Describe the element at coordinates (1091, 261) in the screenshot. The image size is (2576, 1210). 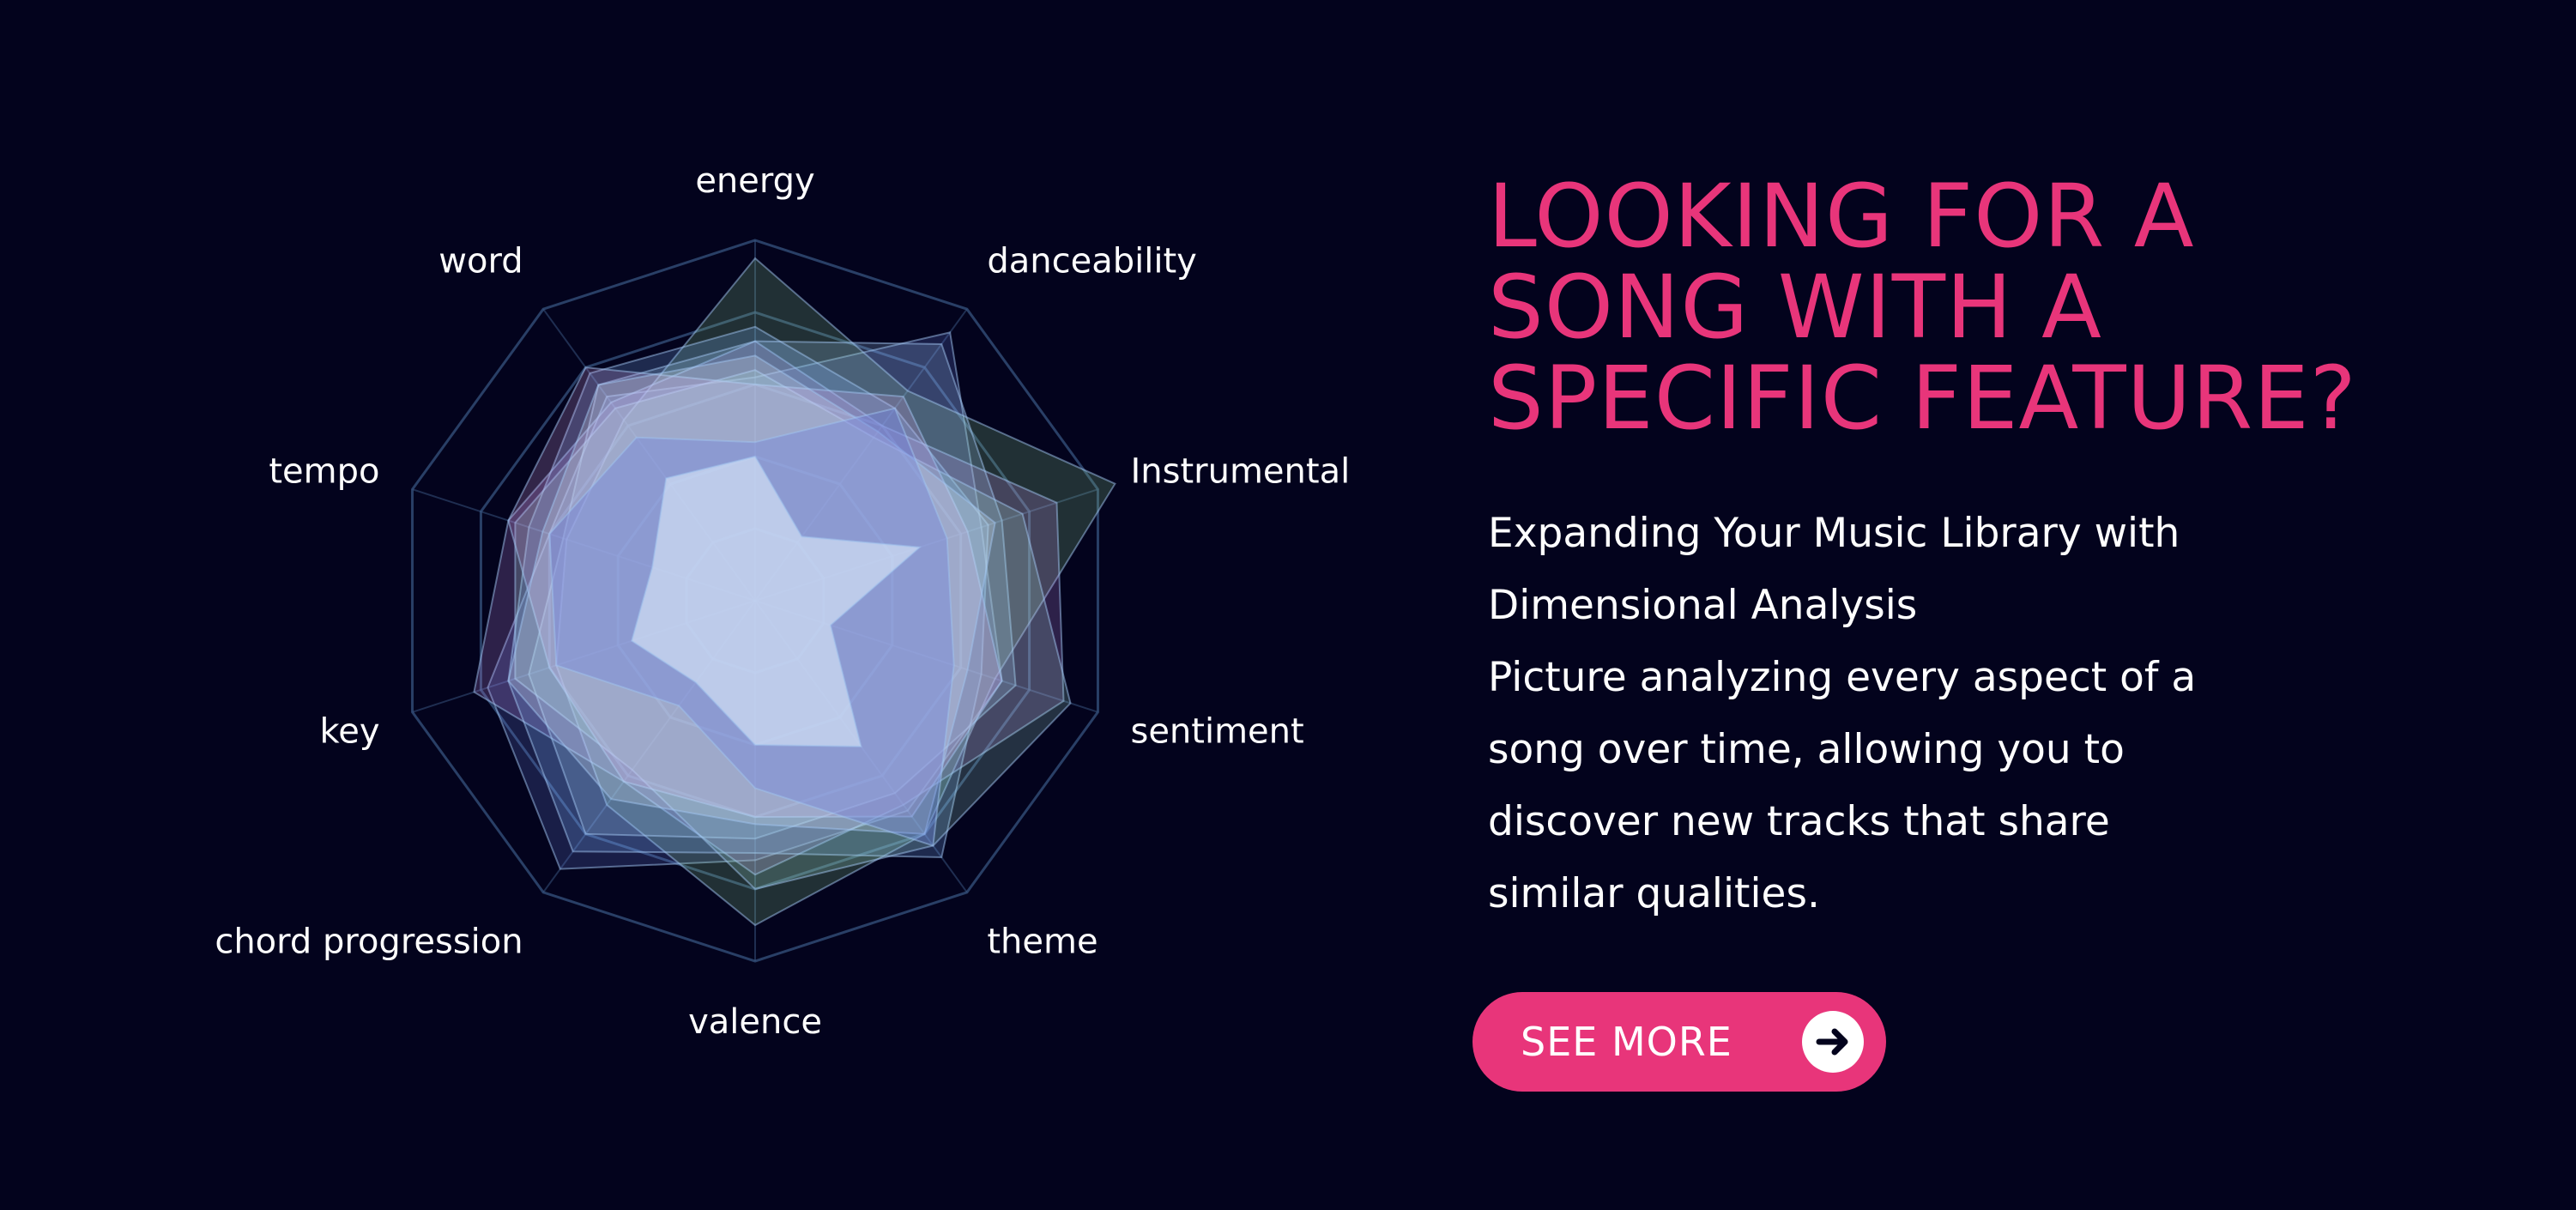
I see `radar-axis-label: danceability` at that location.